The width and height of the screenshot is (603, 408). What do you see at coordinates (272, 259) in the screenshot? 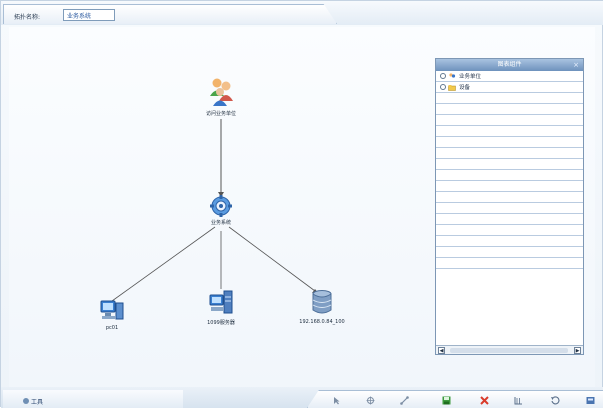
I see `link-service-db` at bounding box center [272, 259].